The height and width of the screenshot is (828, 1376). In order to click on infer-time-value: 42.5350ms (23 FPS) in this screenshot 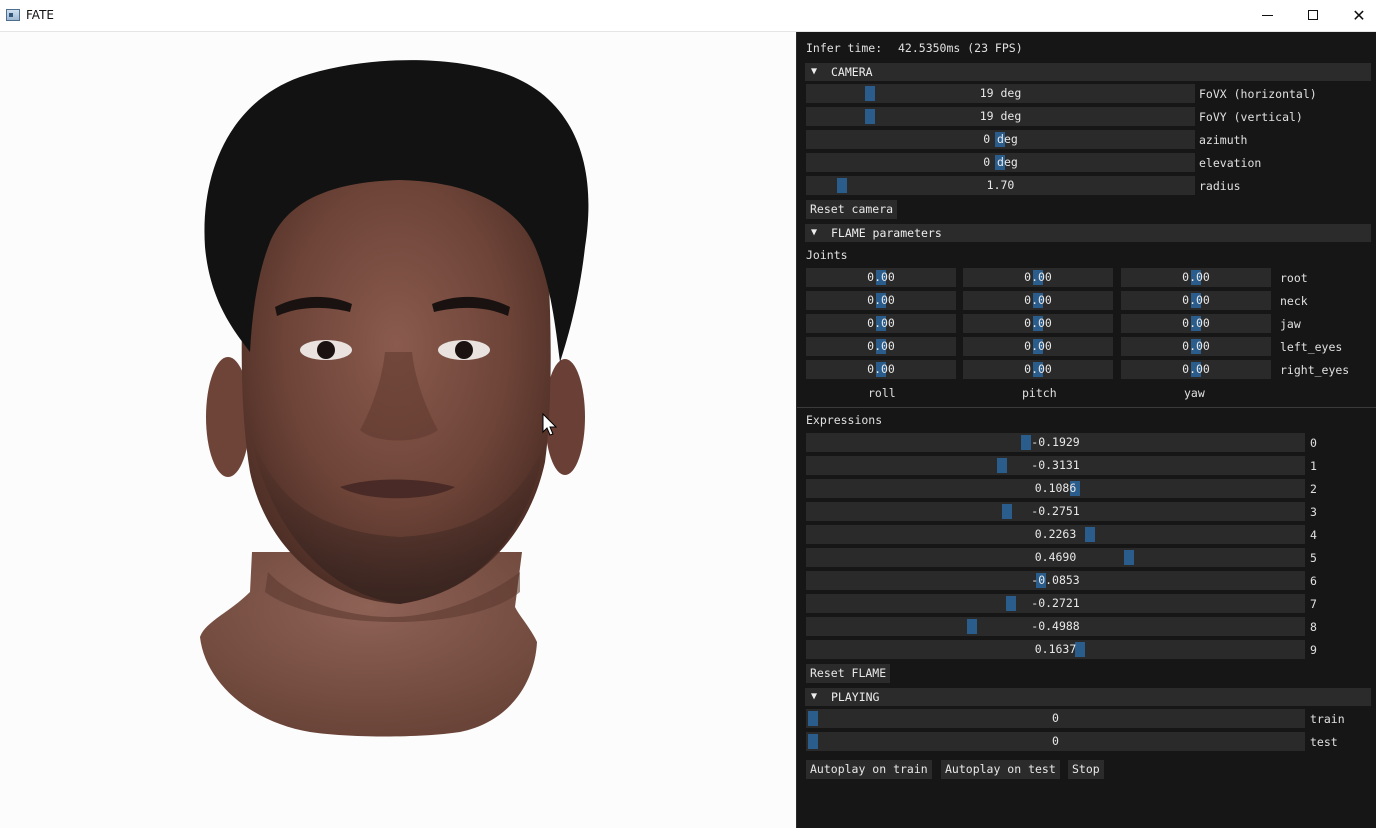, I will do `click(960, 48)`.